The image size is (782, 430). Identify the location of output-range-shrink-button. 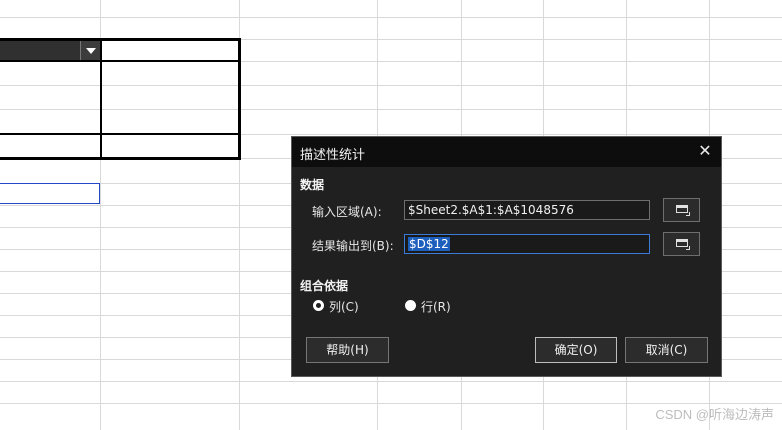
(681, 244).